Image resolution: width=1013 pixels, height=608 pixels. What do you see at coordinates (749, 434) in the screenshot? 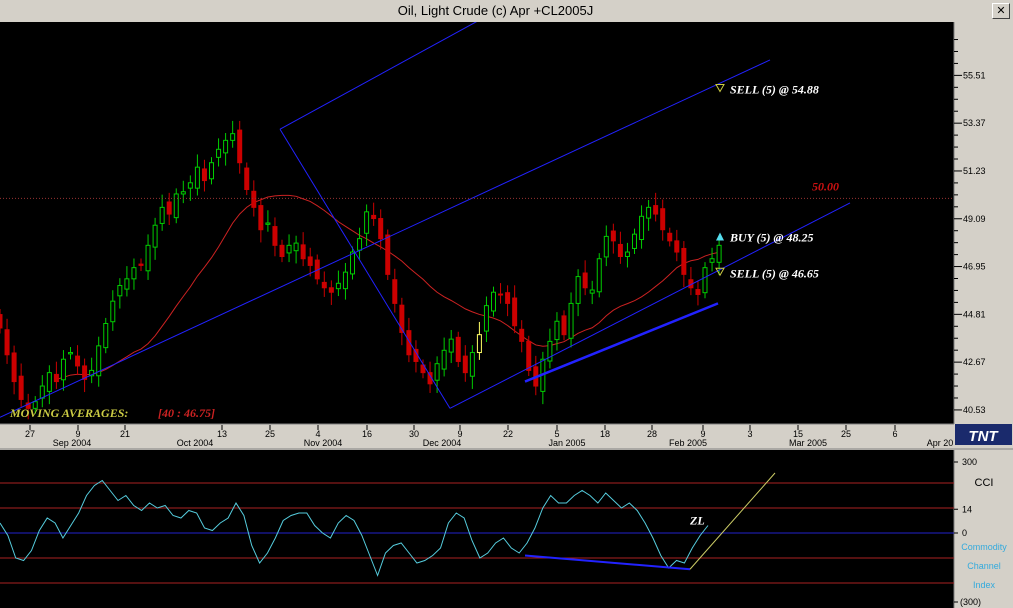
I see `date-day-label: 3` at bounding box center [749, 434].